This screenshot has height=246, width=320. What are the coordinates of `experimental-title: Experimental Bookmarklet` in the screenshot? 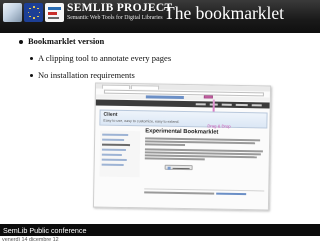 It's located at (182, 132).